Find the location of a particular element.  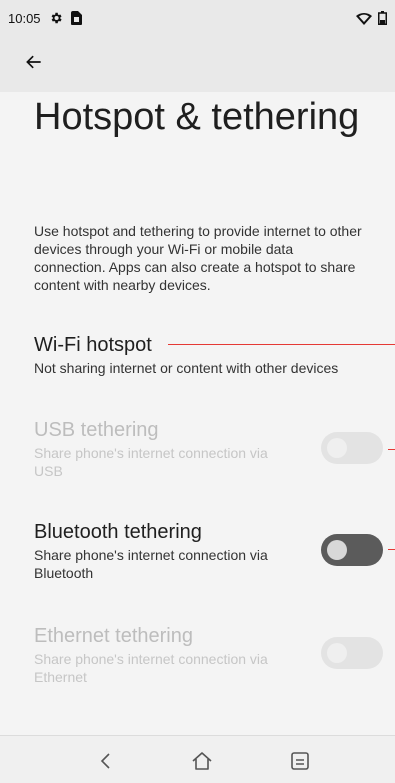

sim-card-icon is located at coordinates (76, 18).